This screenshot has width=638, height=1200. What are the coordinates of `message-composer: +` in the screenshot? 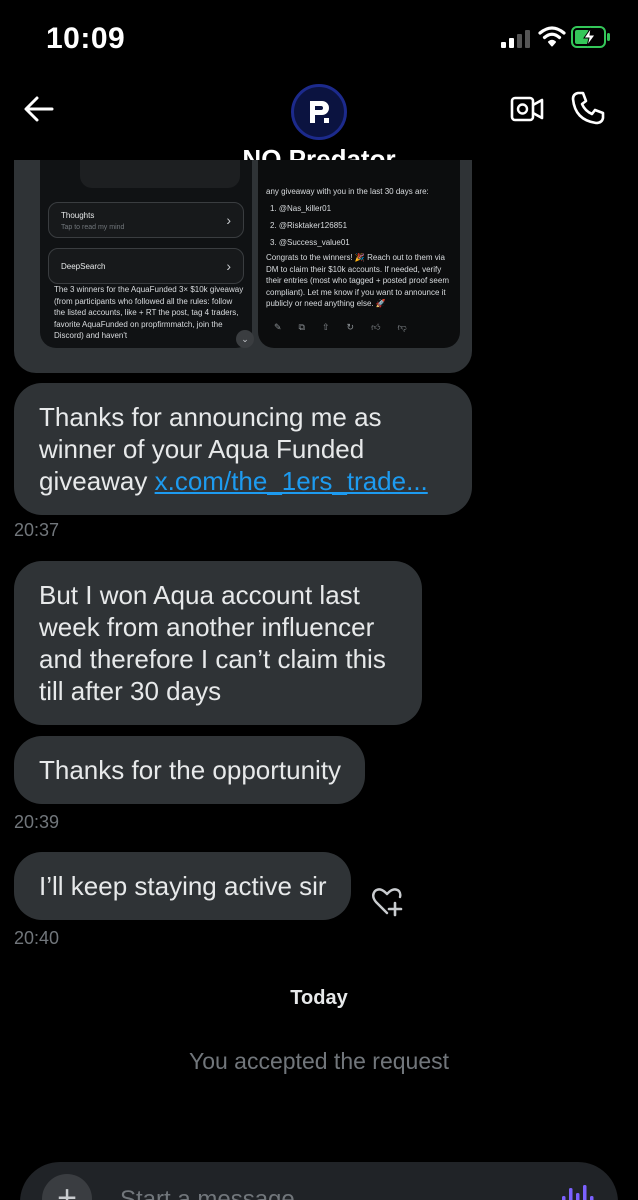 It's located at (319, 1181).